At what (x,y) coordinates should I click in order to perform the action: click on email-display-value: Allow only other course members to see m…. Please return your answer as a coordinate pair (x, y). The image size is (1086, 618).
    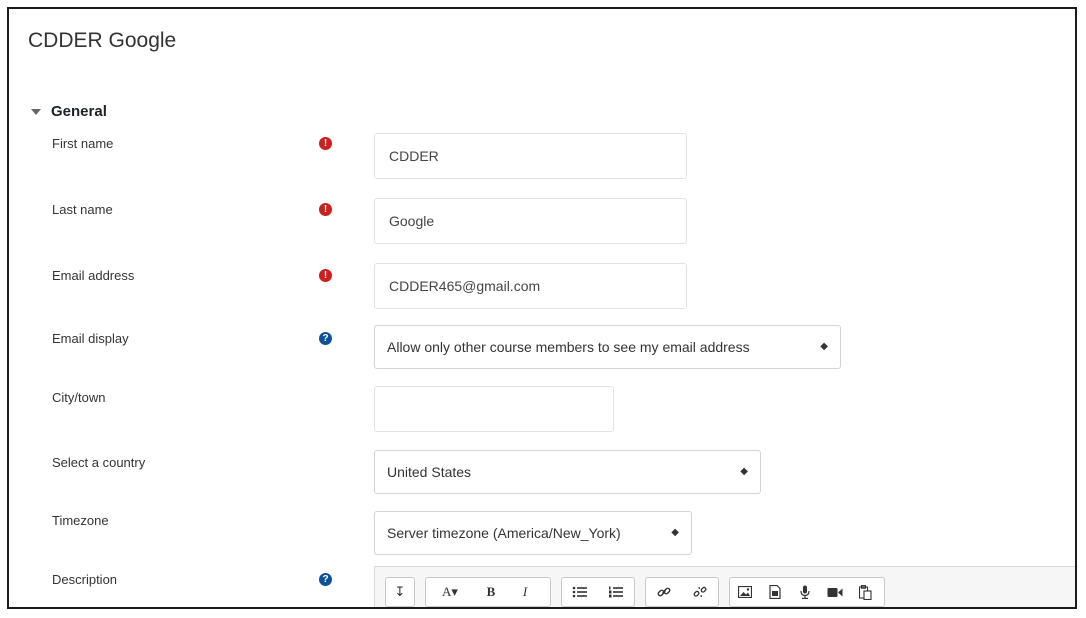
    Looking at the image, I should click on (568, 347).